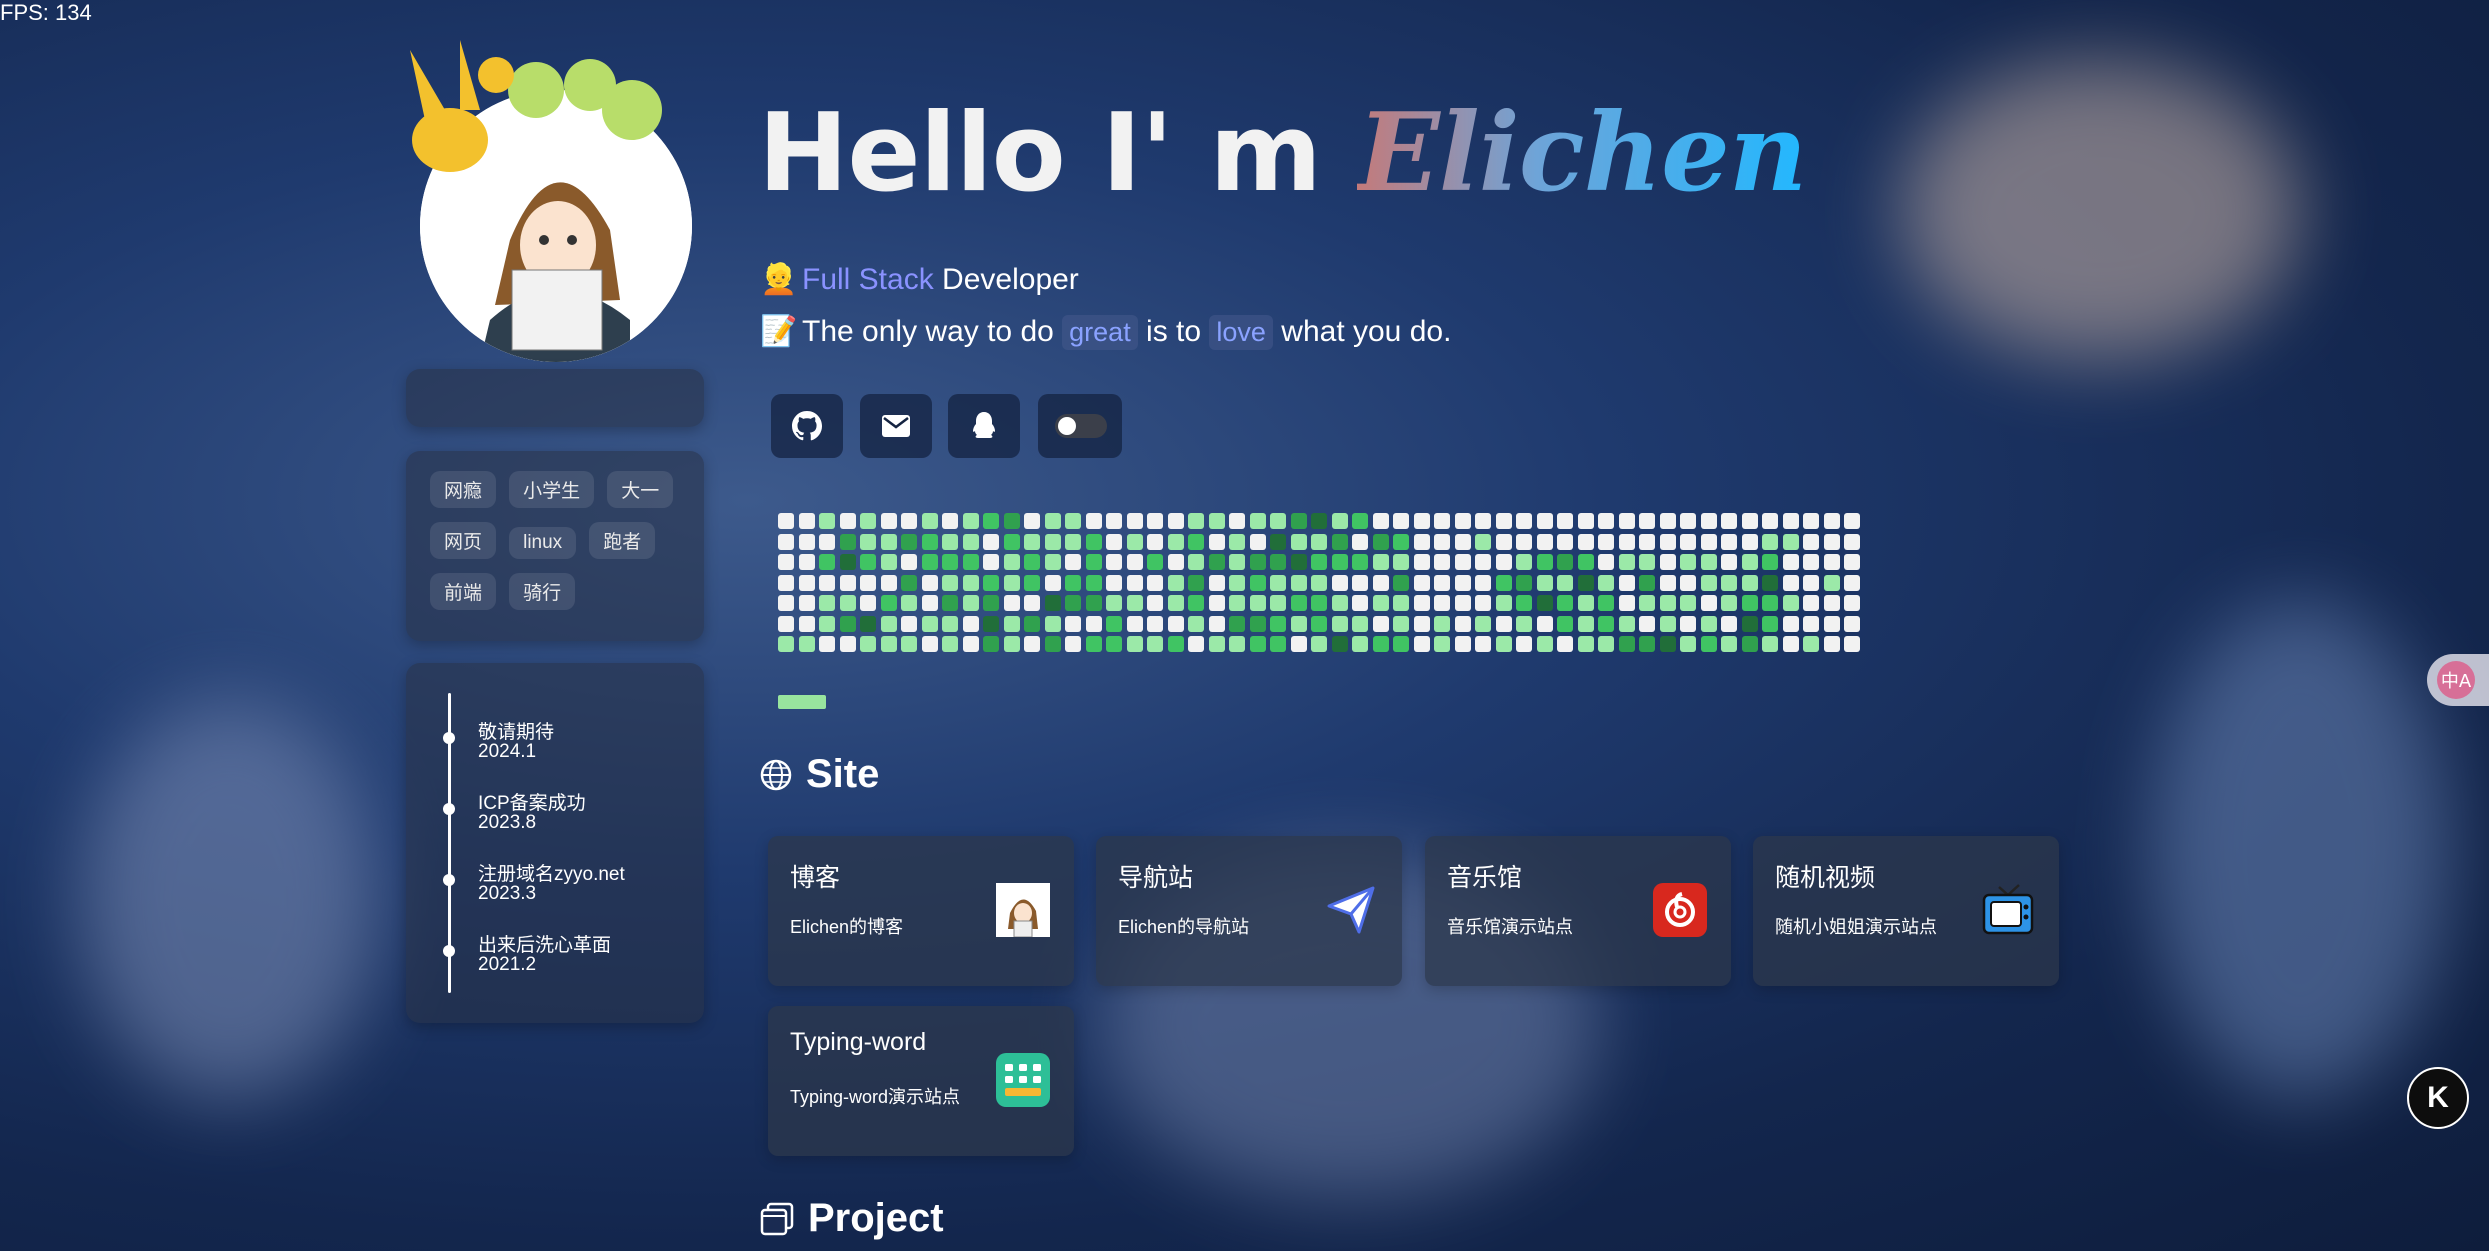 Image resolution: width=2489 pixels, height=1251 pixels. I want to click on background-blur, so click(2300, 850).